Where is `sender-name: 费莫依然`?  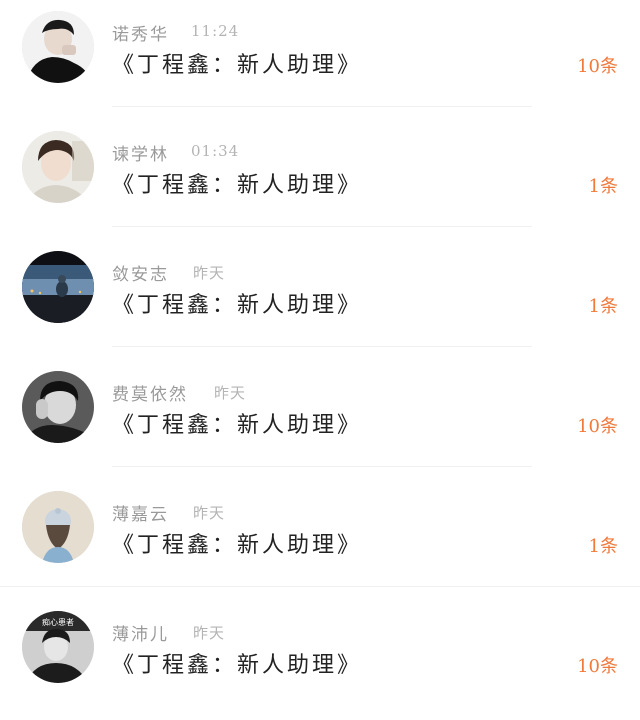
sender-name: 费莫依然 is located at coordinates (150, 395).